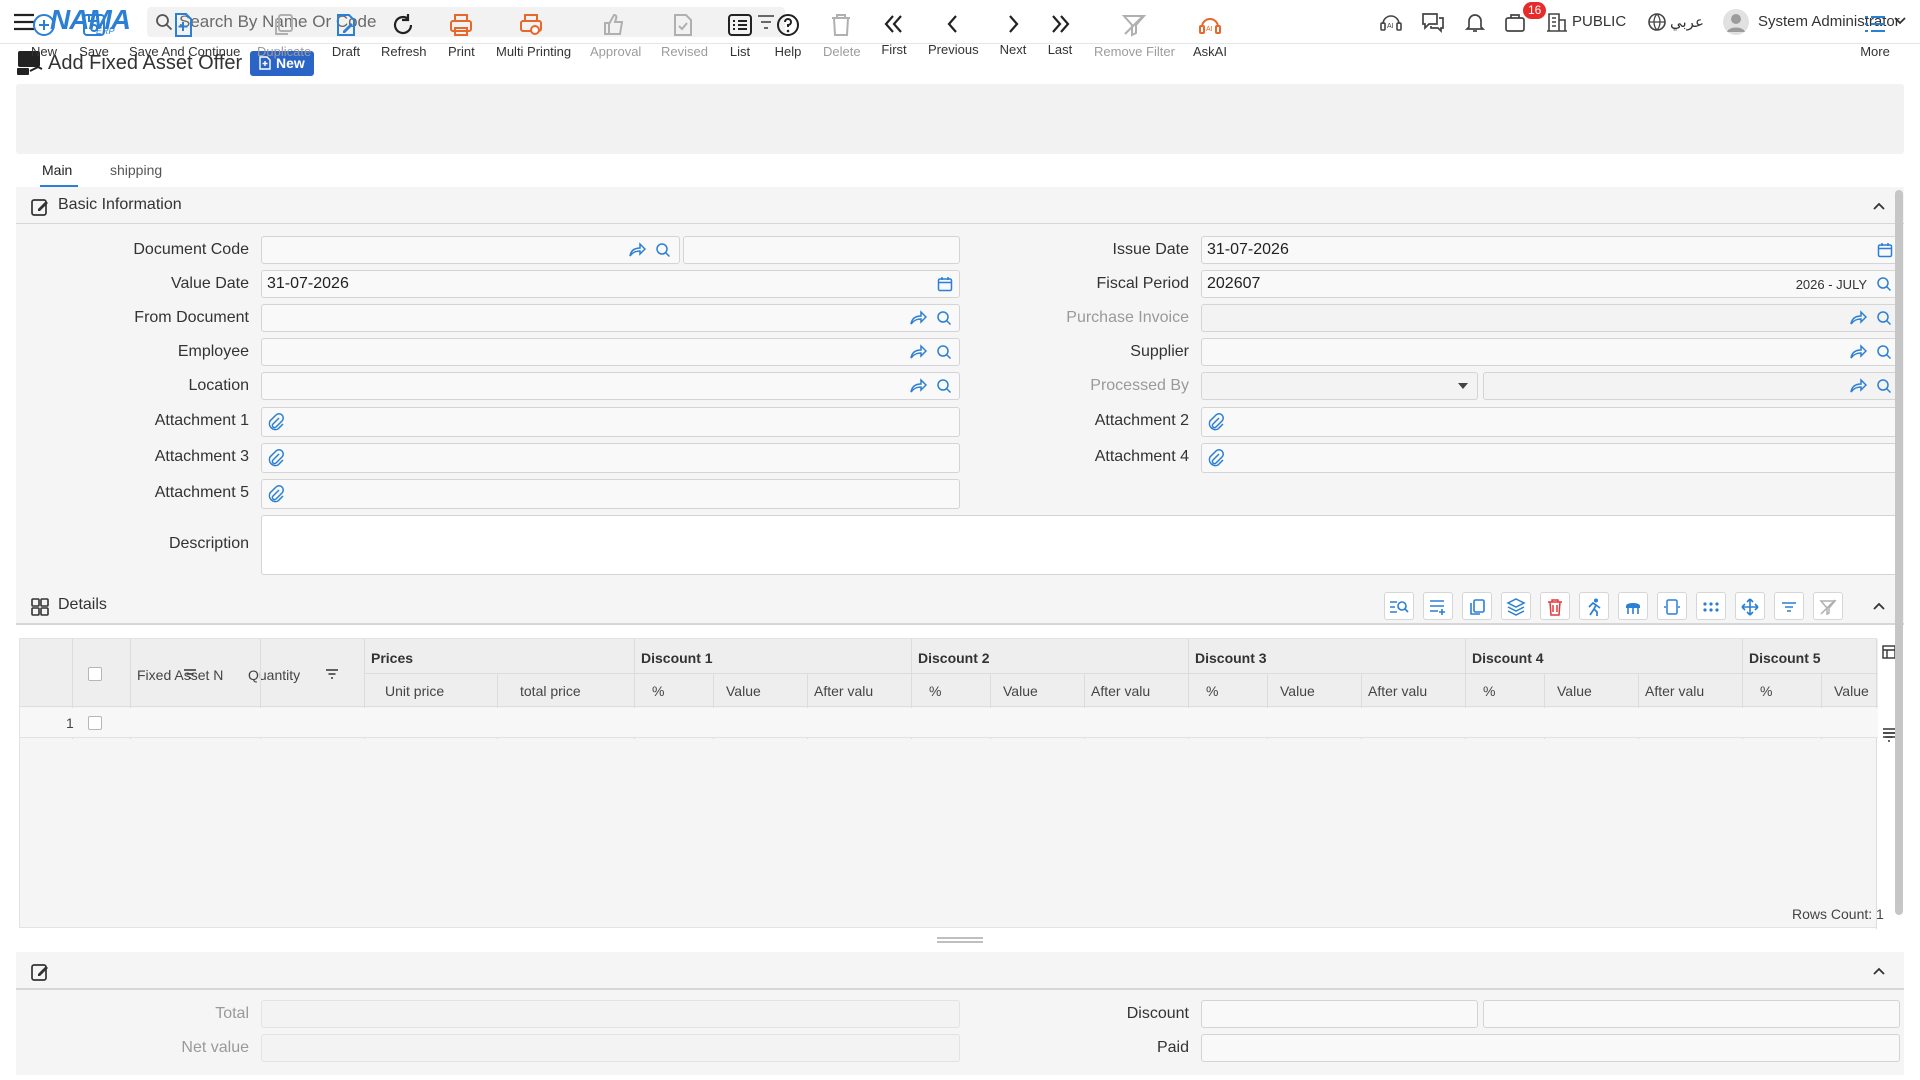  Describe the element at coordinates (1875, 38) in the screenshot. I see `more-button: More` at that location.